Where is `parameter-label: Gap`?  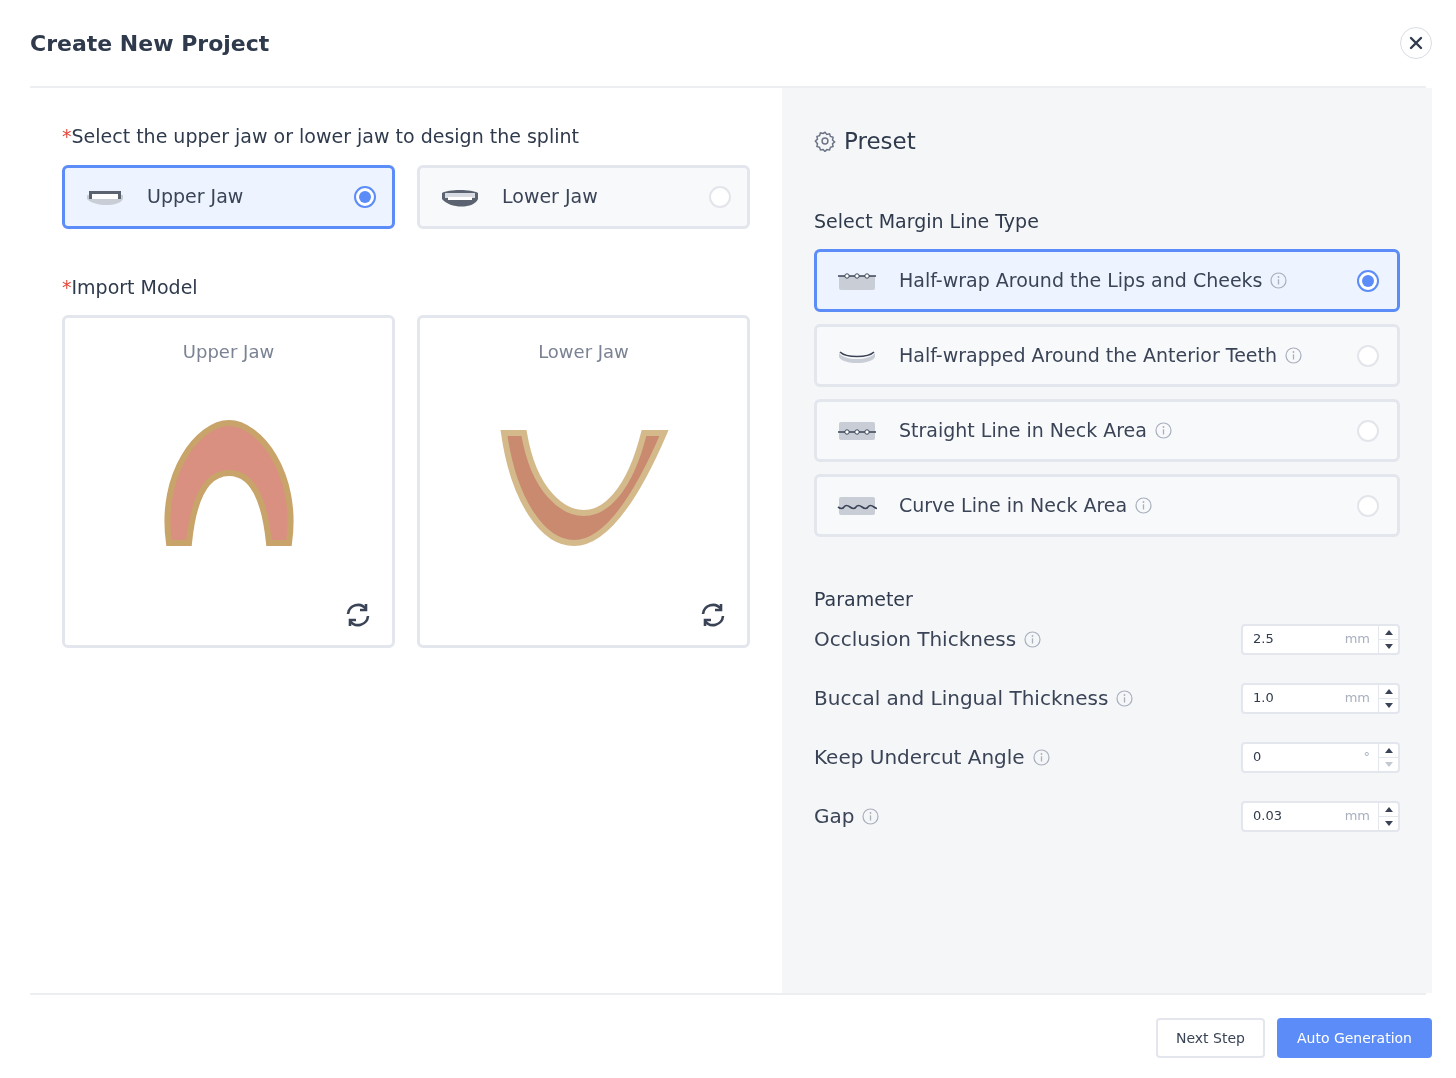
parameter-label: Gap is located at coordinates (834, 816).